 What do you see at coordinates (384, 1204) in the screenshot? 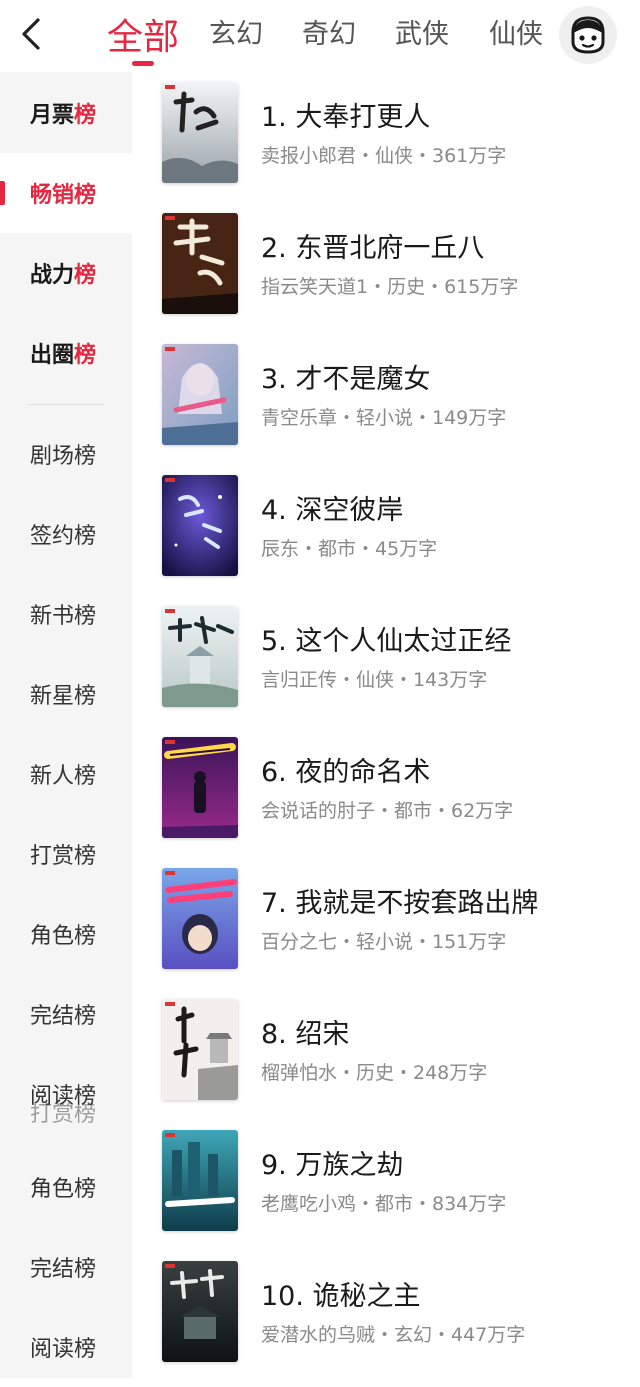
I see `book-meta: 老鹰吃小鸡・都市・834万字` at bounding box center [384, 1204].